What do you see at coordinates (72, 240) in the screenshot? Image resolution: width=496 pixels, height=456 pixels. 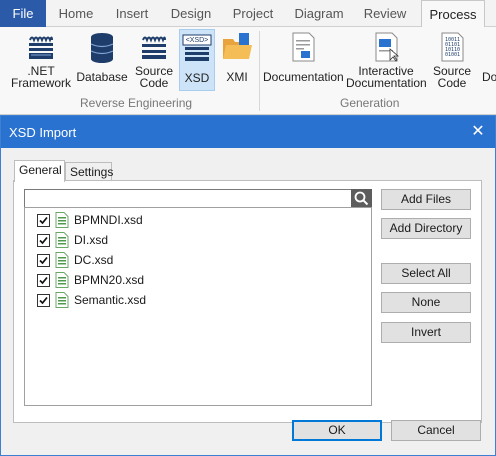 I see `list-item: DI.xsd` at bounding box center [72, 240].